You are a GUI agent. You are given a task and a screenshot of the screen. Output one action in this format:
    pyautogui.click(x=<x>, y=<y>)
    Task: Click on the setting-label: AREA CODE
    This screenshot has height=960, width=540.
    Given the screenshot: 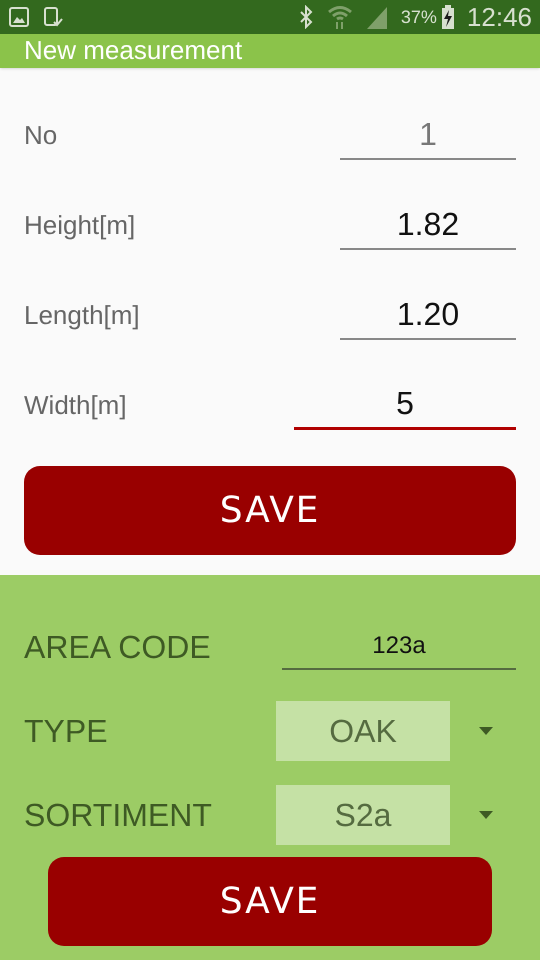 What is the action you would take?
    pyautogui.click(x=118, y=647)
    